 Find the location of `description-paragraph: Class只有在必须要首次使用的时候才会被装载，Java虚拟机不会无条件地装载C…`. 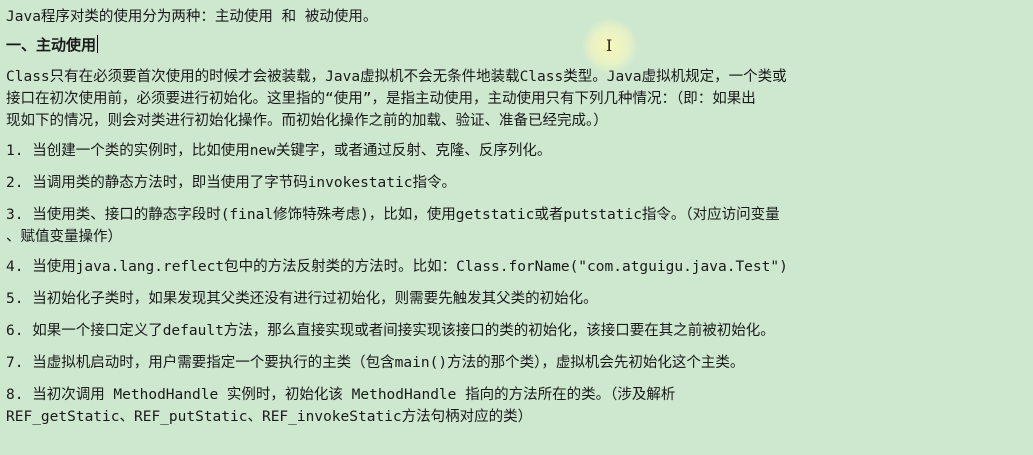

description-paragraph: Class只有在必须要首次使用的时候才会被装载，Java虚拟机不会无条件地装载C… is located at coordinates (516, 99).